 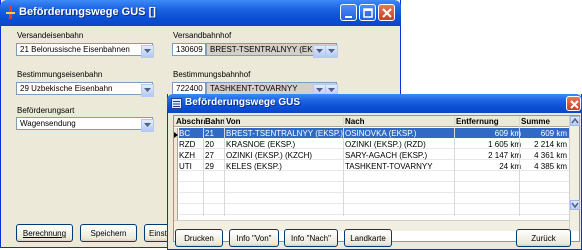 What do you see at coordinates (574, 173) in the screenshot?
I see `vertical-scrollbar` at bounding box center [574, 173].